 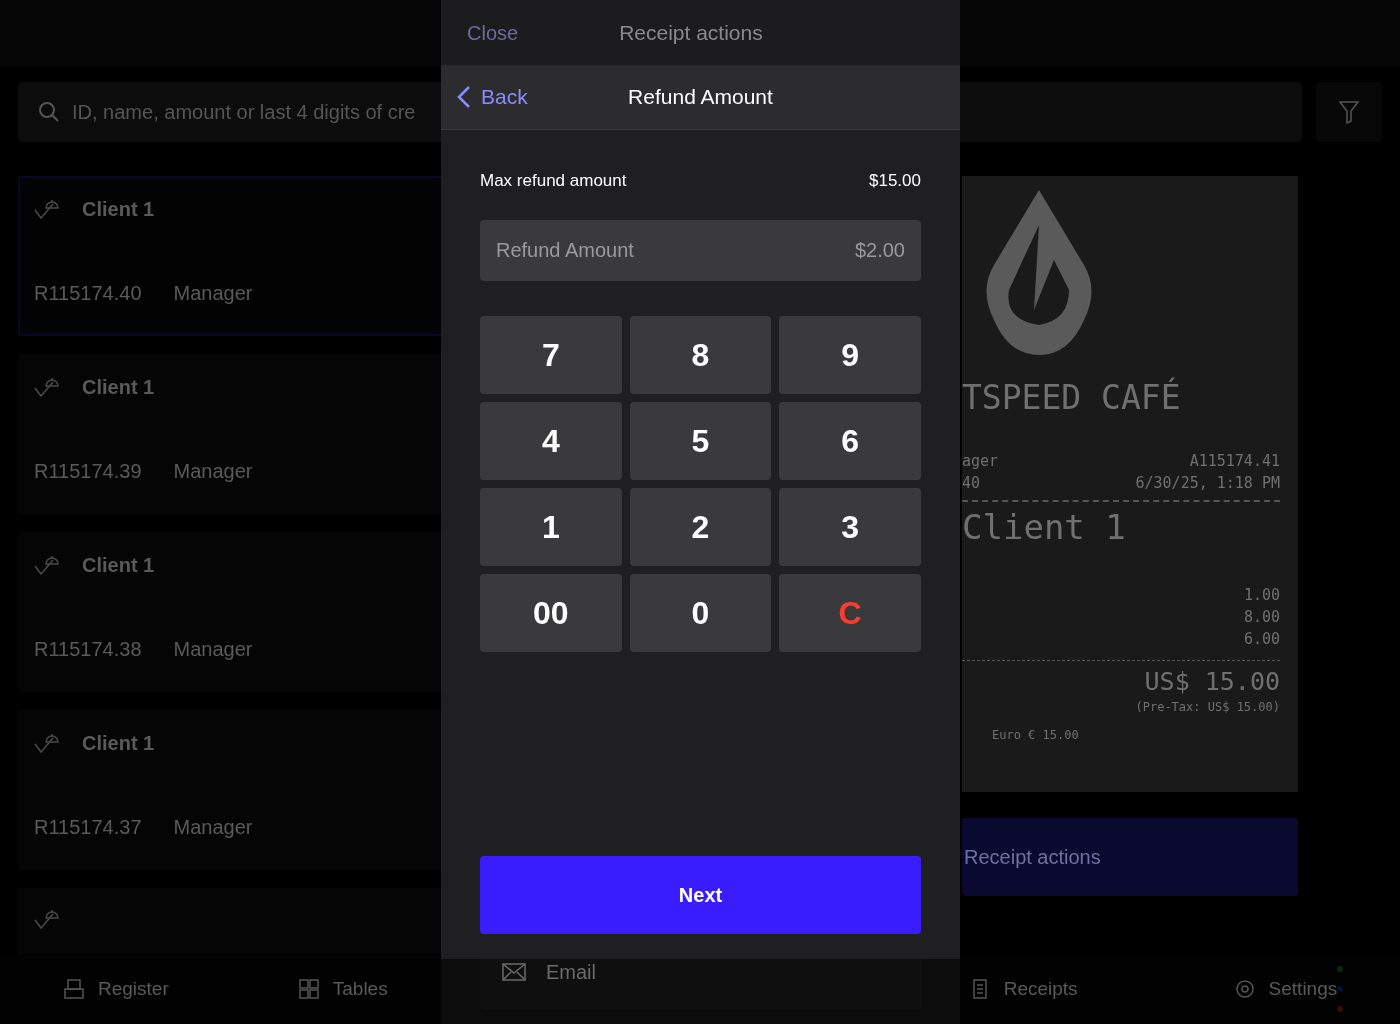 What do you see at coordinates (980, 461) in the screenshot?
I see `receipt-meta-text: ager` at bounding box center [980, 461].